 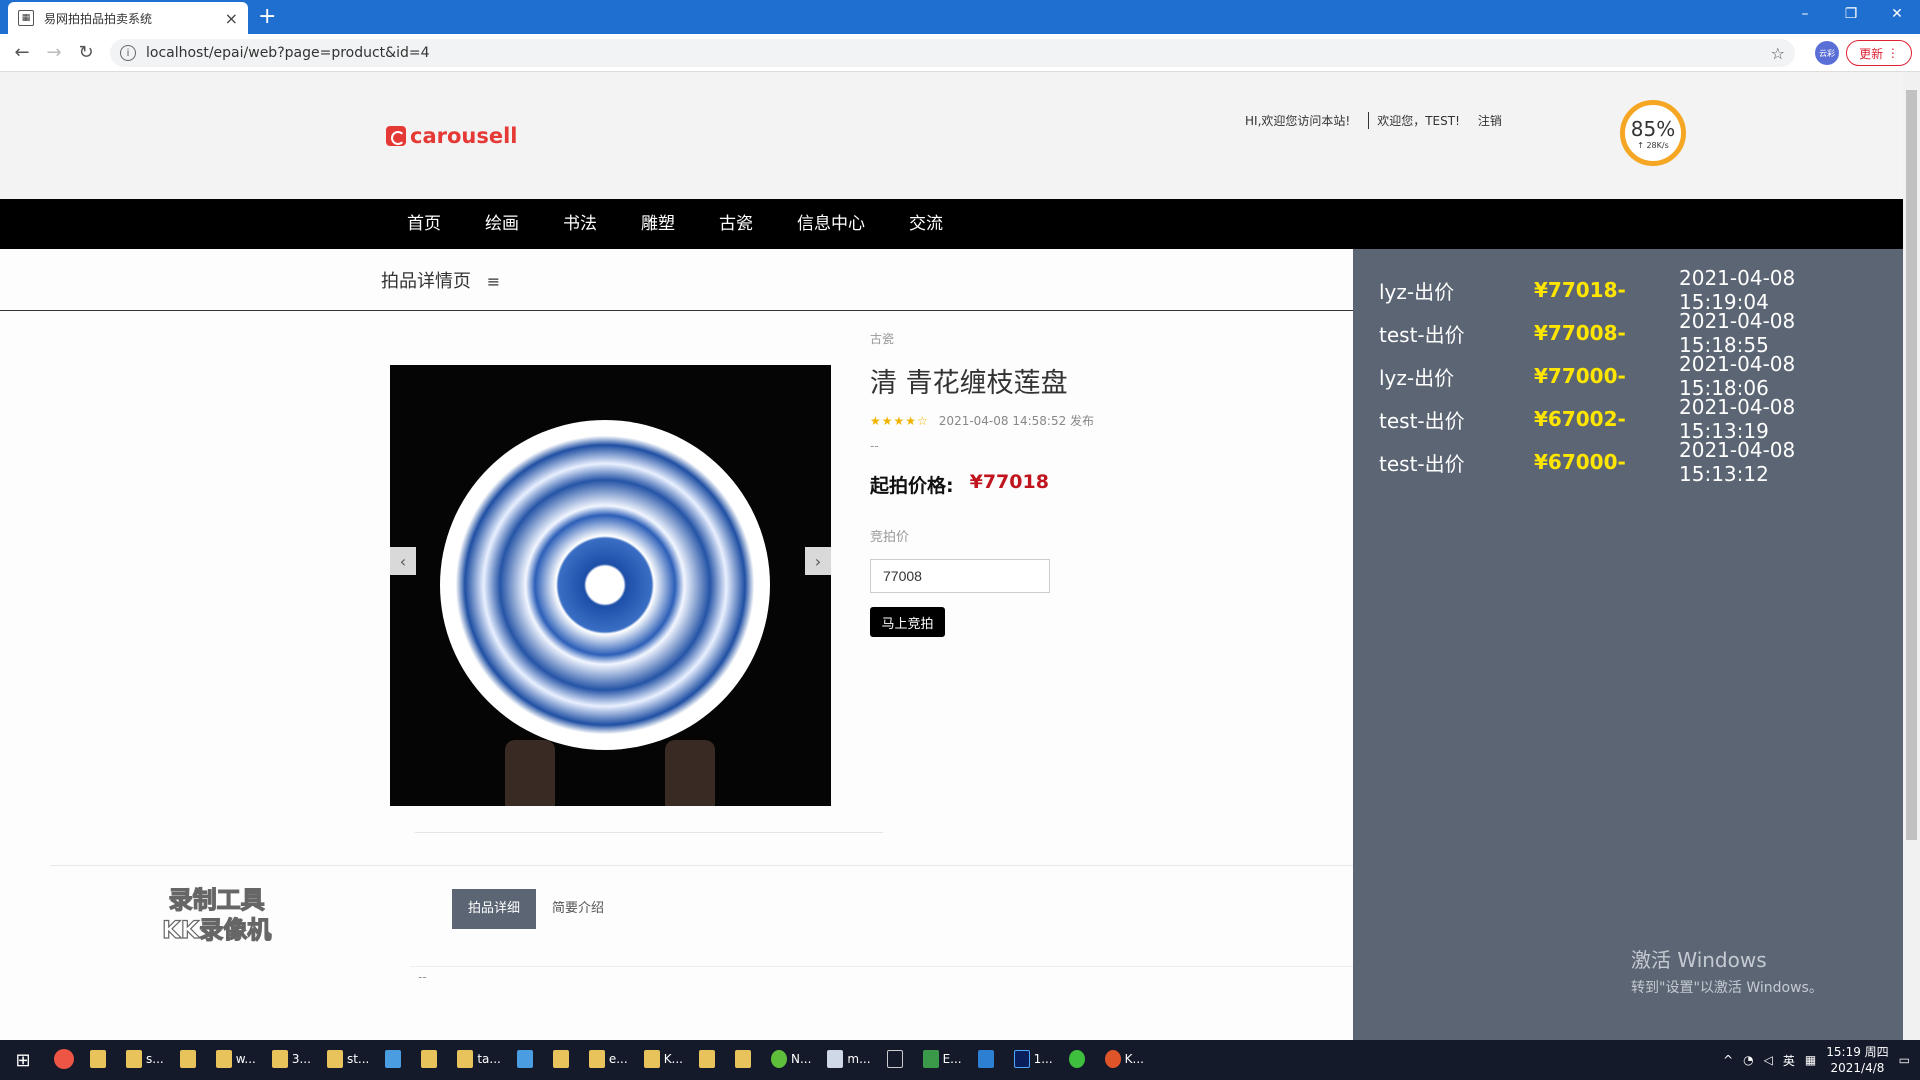 What do you see at coordinates (1490, 120) in the screenshot?
I see `logout-link: 注销` at bounding box center [1490, 120].